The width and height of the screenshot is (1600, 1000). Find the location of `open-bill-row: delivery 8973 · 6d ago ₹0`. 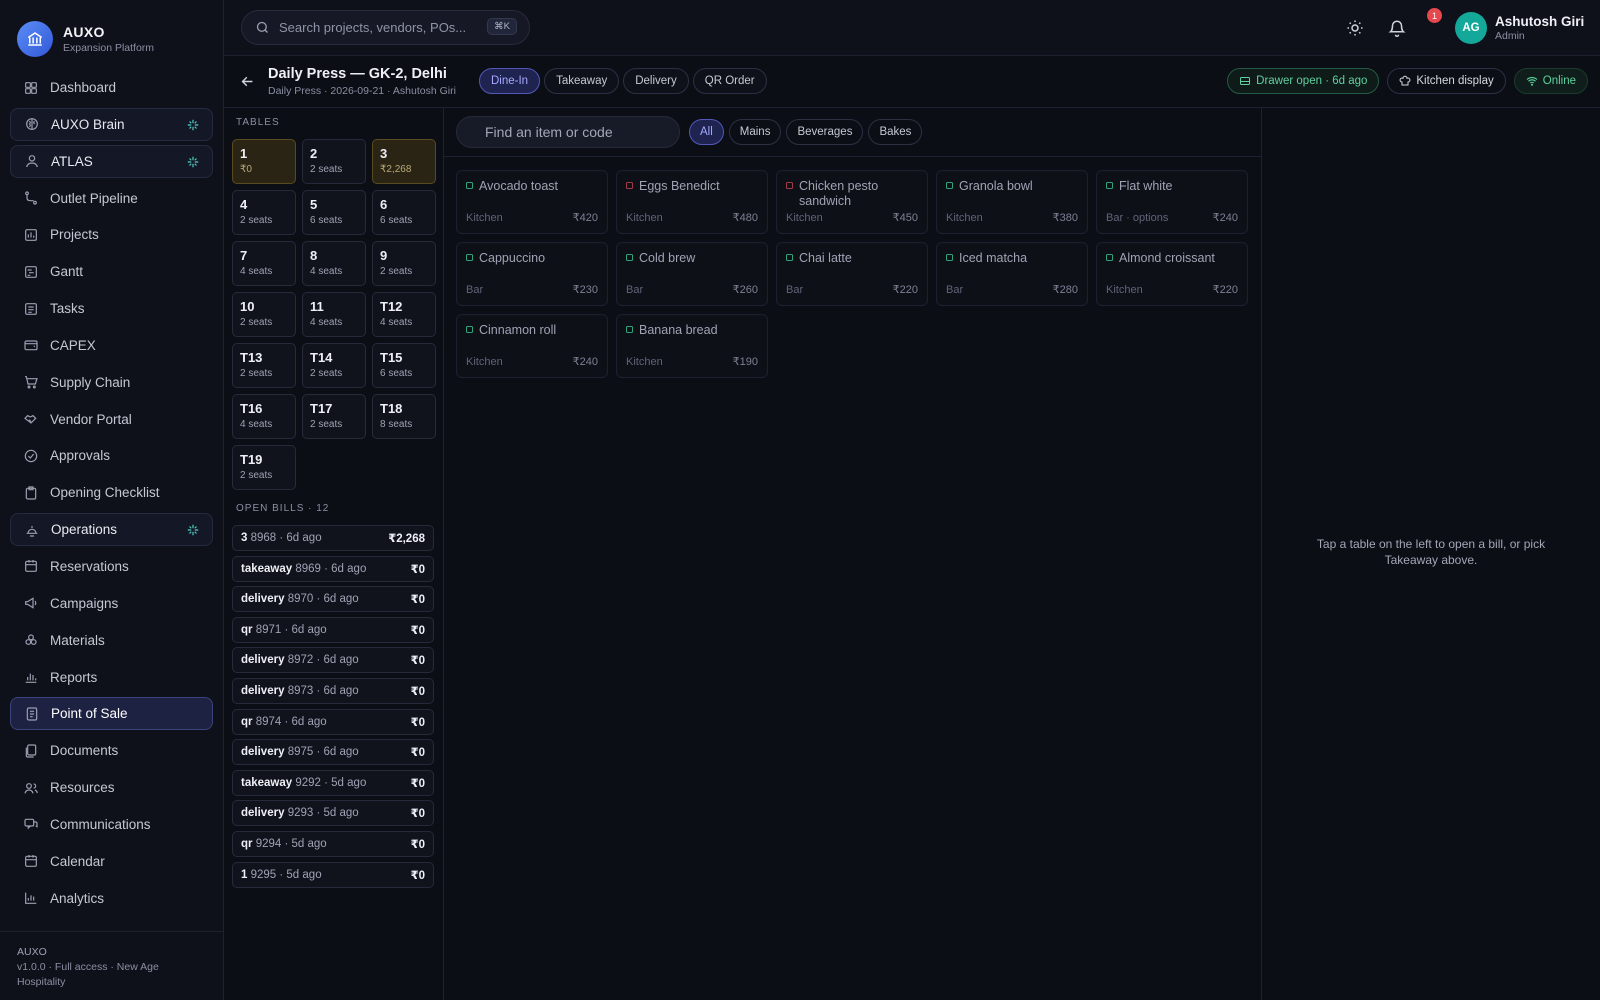

open-bill-row: delivery 8973 · 6d ago ₹0 is located at coordinates (333, 690).